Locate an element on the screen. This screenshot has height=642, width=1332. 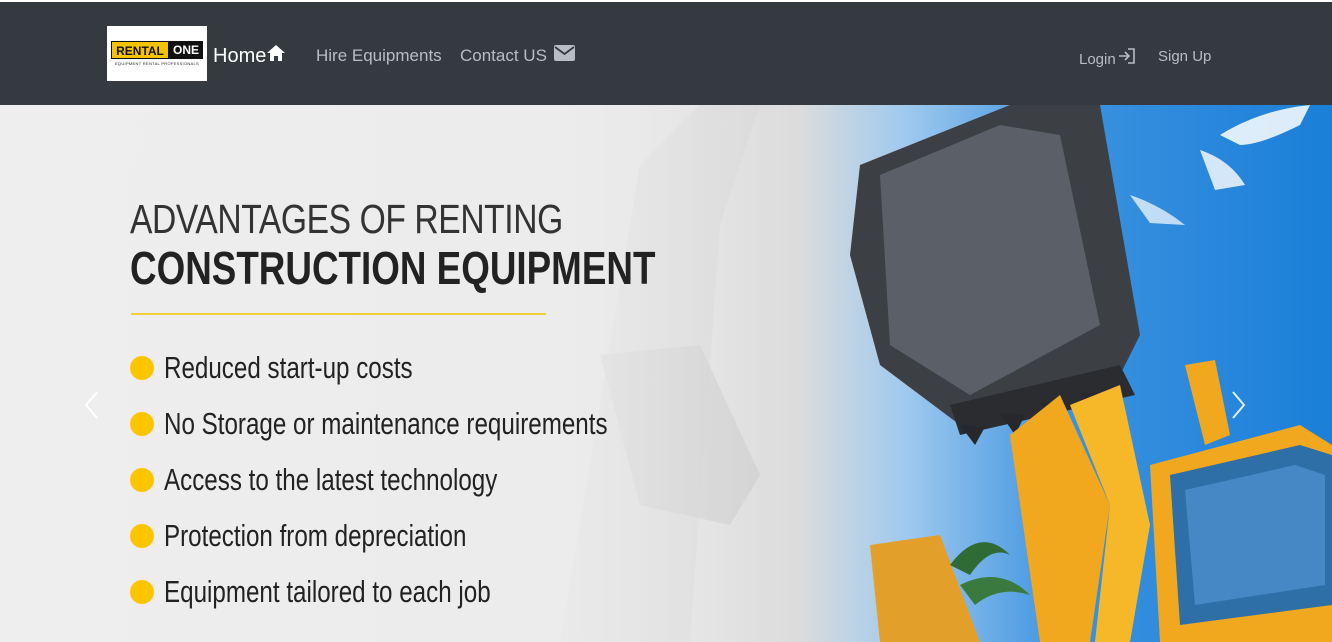
nav-login-link: Login is located at coordinates (1108, 59).